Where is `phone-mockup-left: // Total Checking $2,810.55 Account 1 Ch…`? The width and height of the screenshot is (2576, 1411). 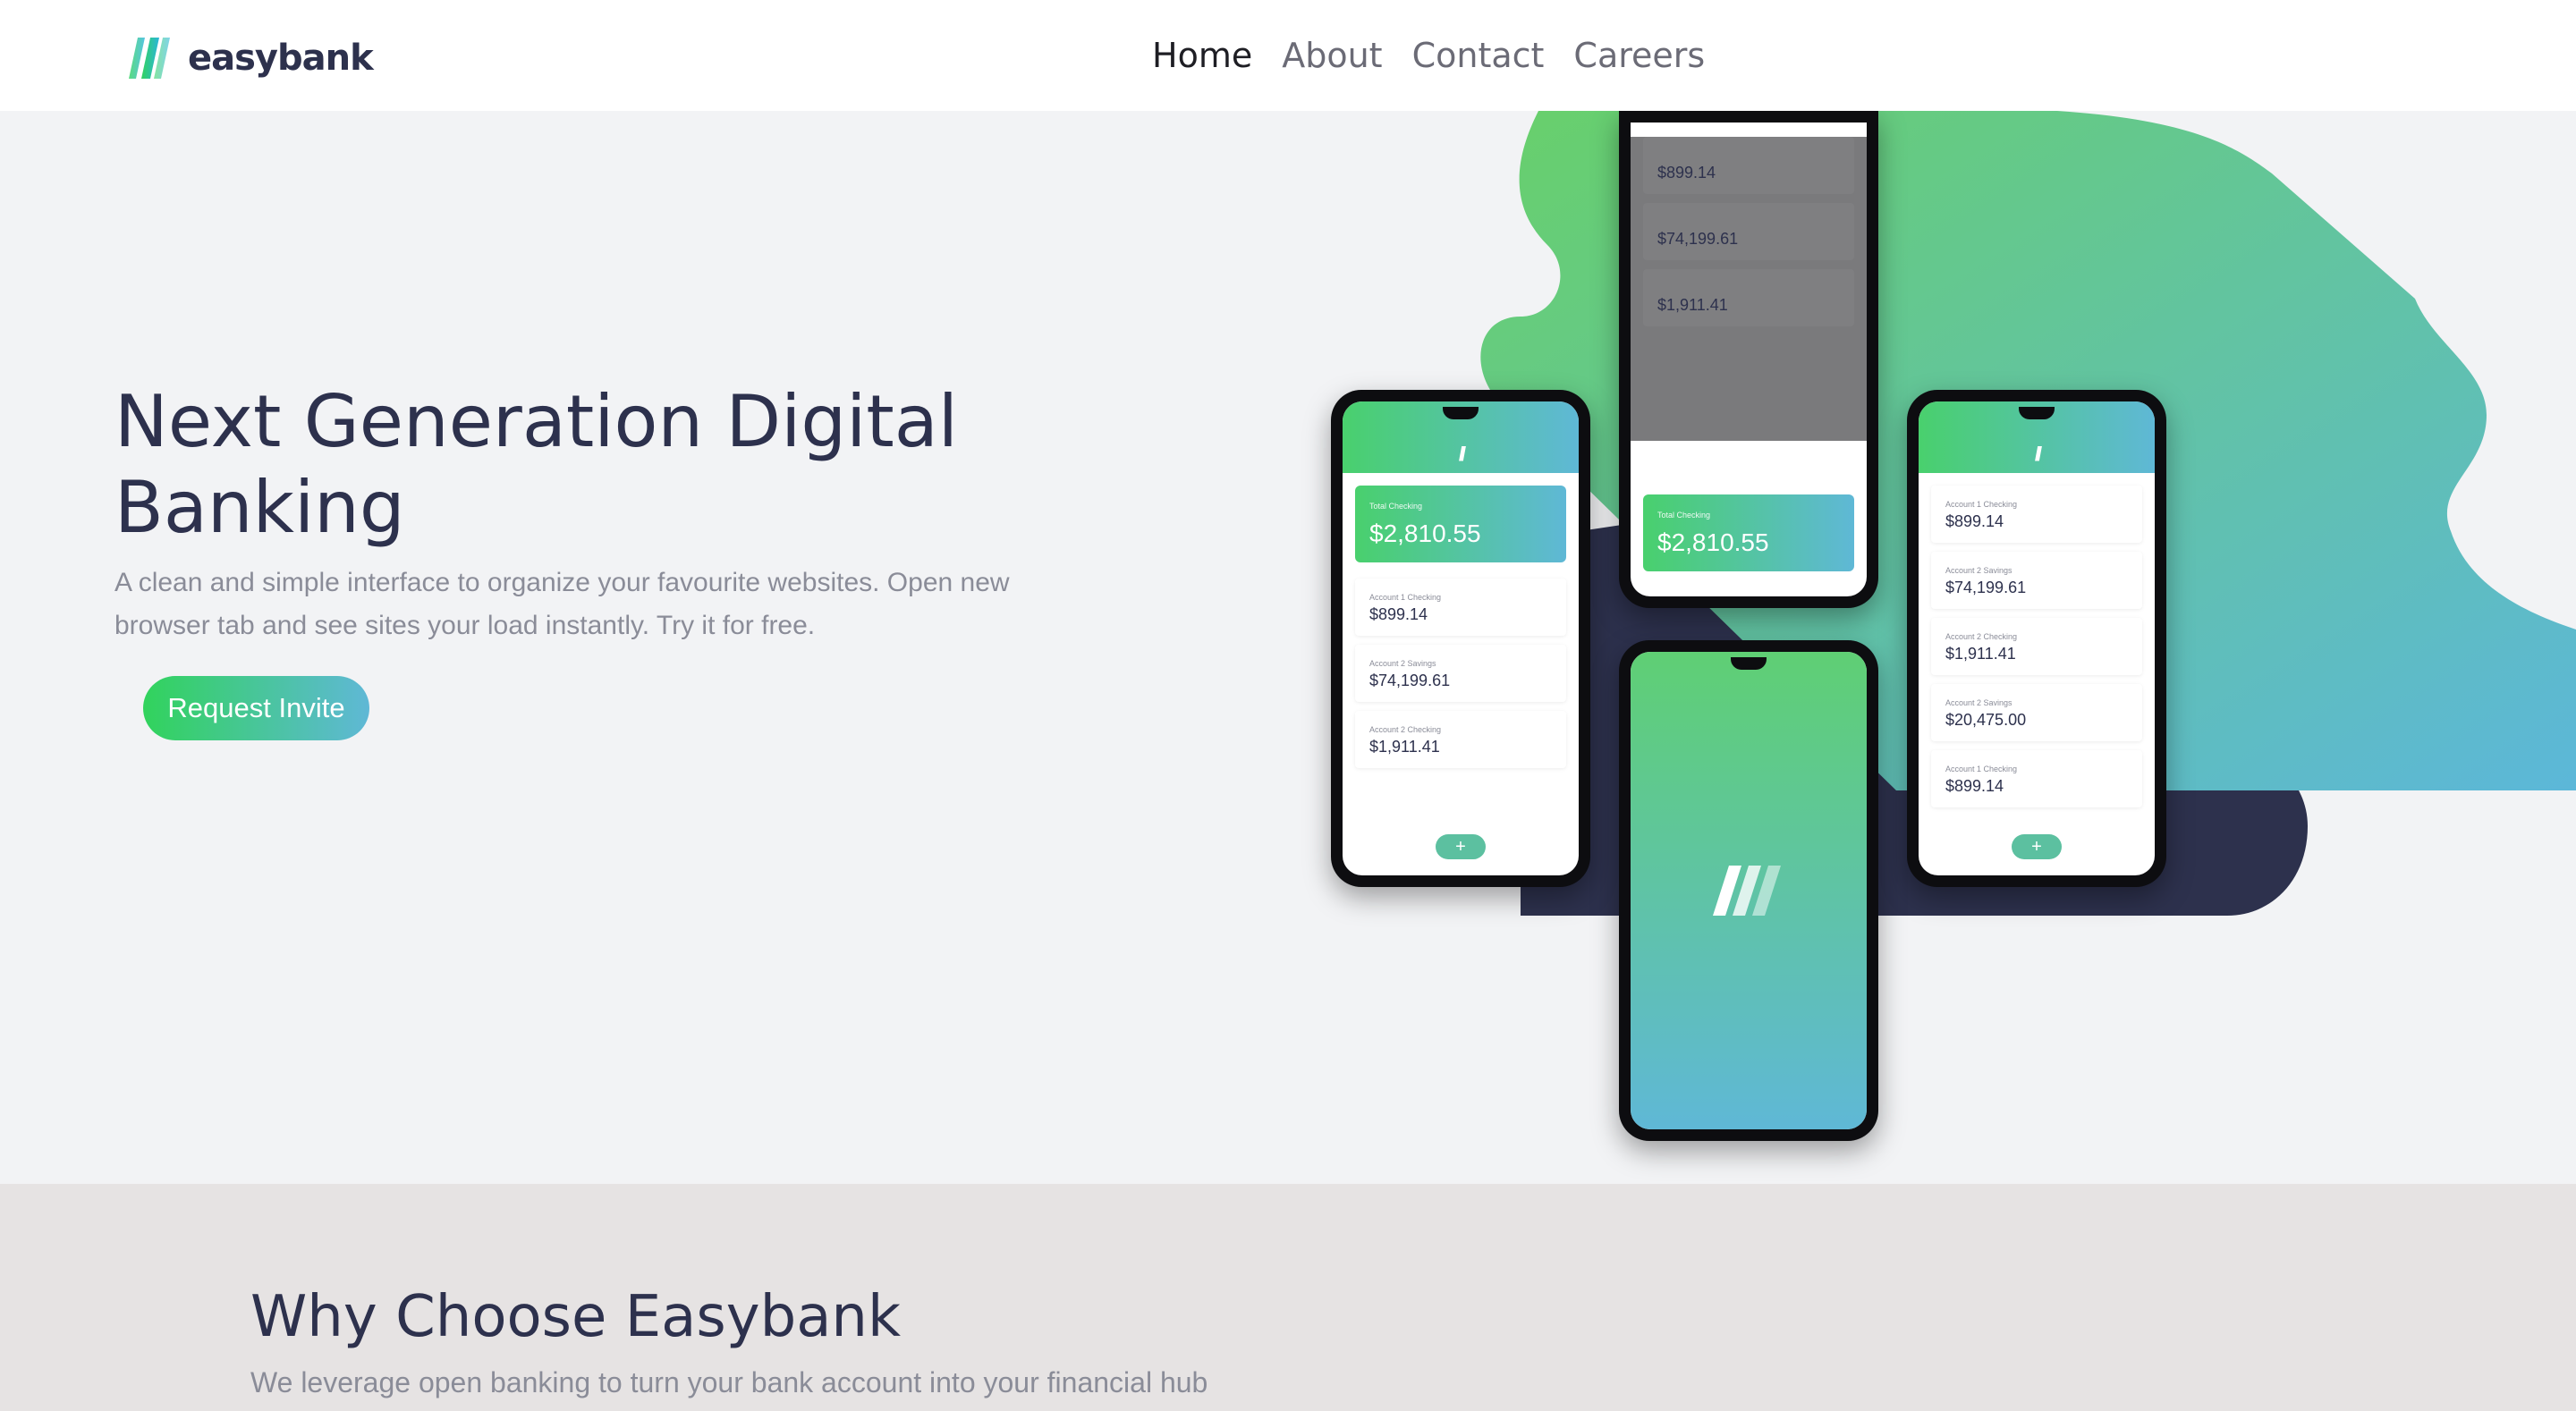 phone-mockup-left: // Total Checking $2,810.55 Account 1 Ch… is located at coordinates (1460, 638).